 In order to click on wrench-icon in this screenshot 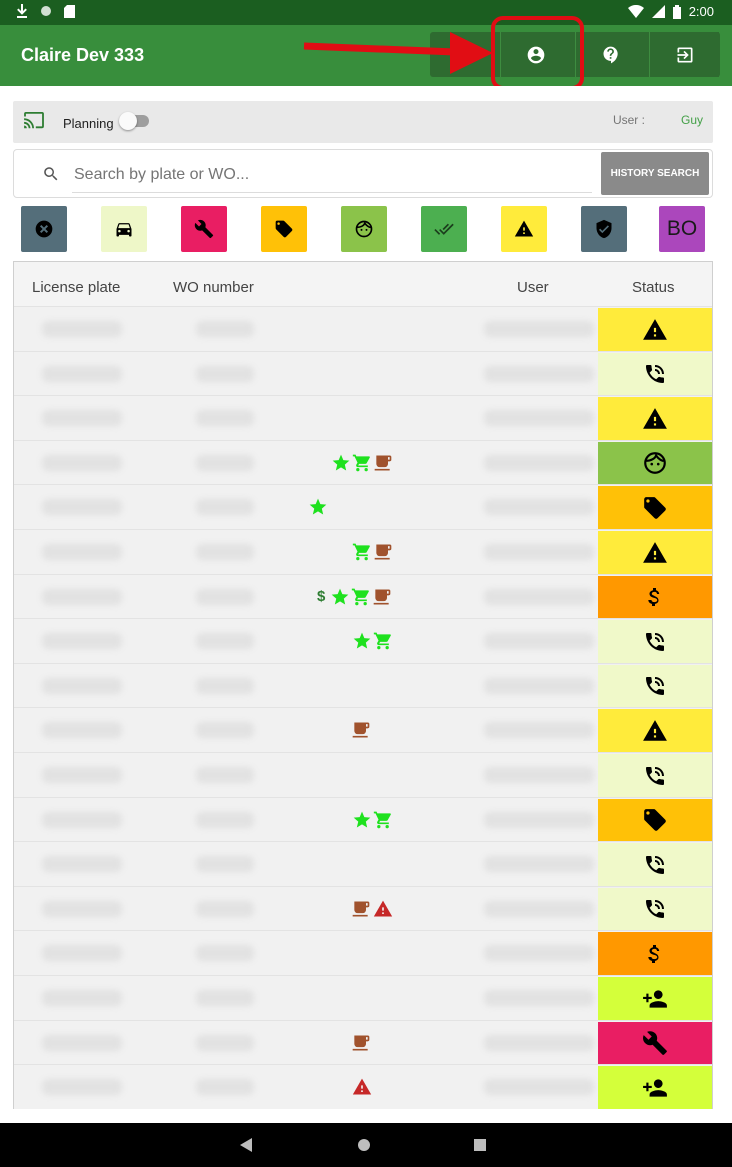, I will do `click(655, 1043)`.